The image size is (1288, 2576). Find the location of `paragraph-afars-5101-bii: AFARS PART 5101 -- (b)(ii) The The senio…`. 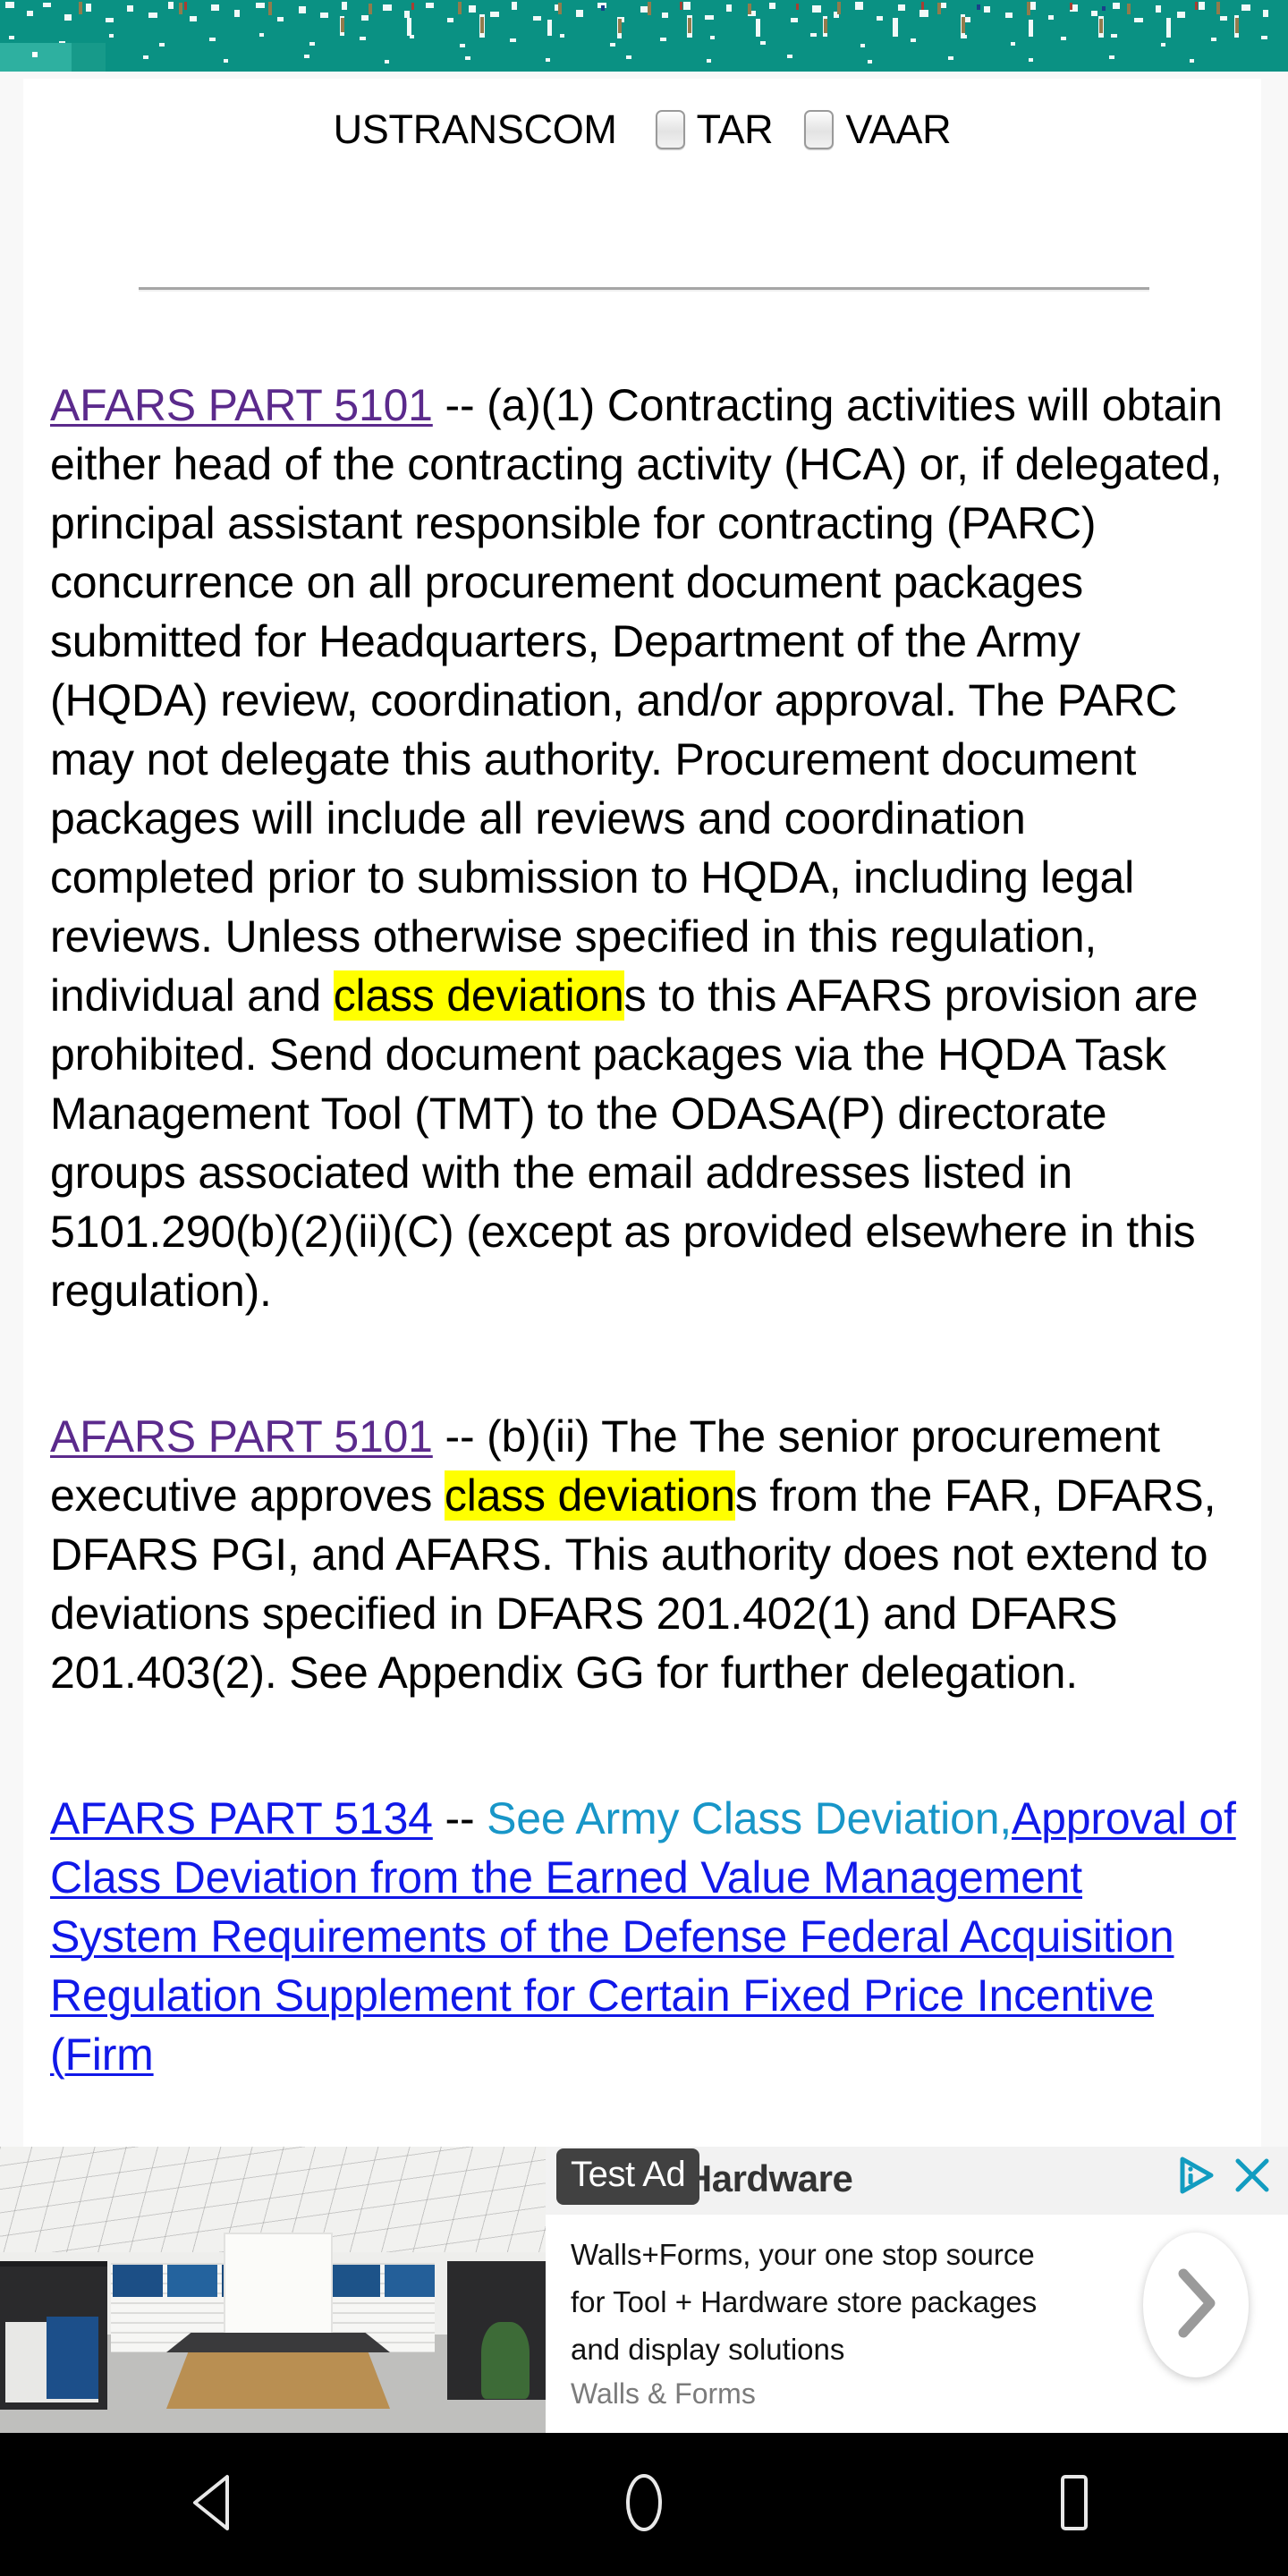

paragraph-afars-5101-bii: AFARS PART 5101 -- (b)(ii) The The senio… is located at coordinates (645, 1554).